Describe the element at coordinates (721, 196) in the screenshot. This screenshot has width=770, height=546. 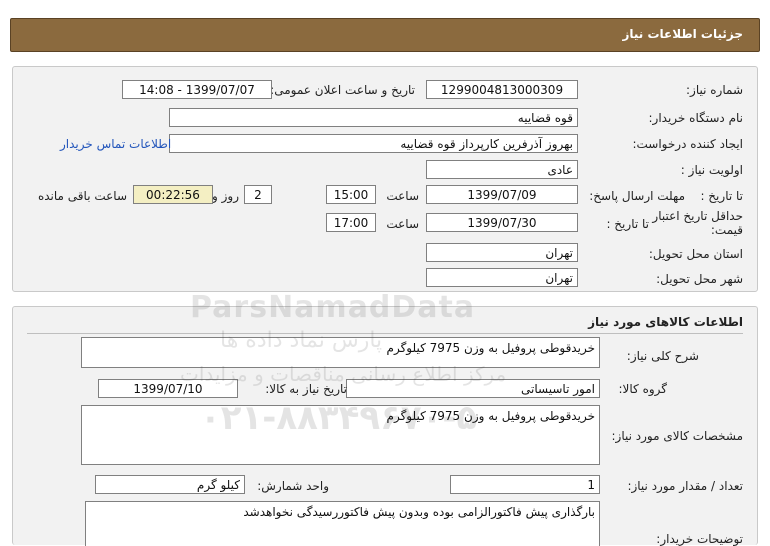
I see `response-deadline-to-date-label: تا تاریخ :` at that location.